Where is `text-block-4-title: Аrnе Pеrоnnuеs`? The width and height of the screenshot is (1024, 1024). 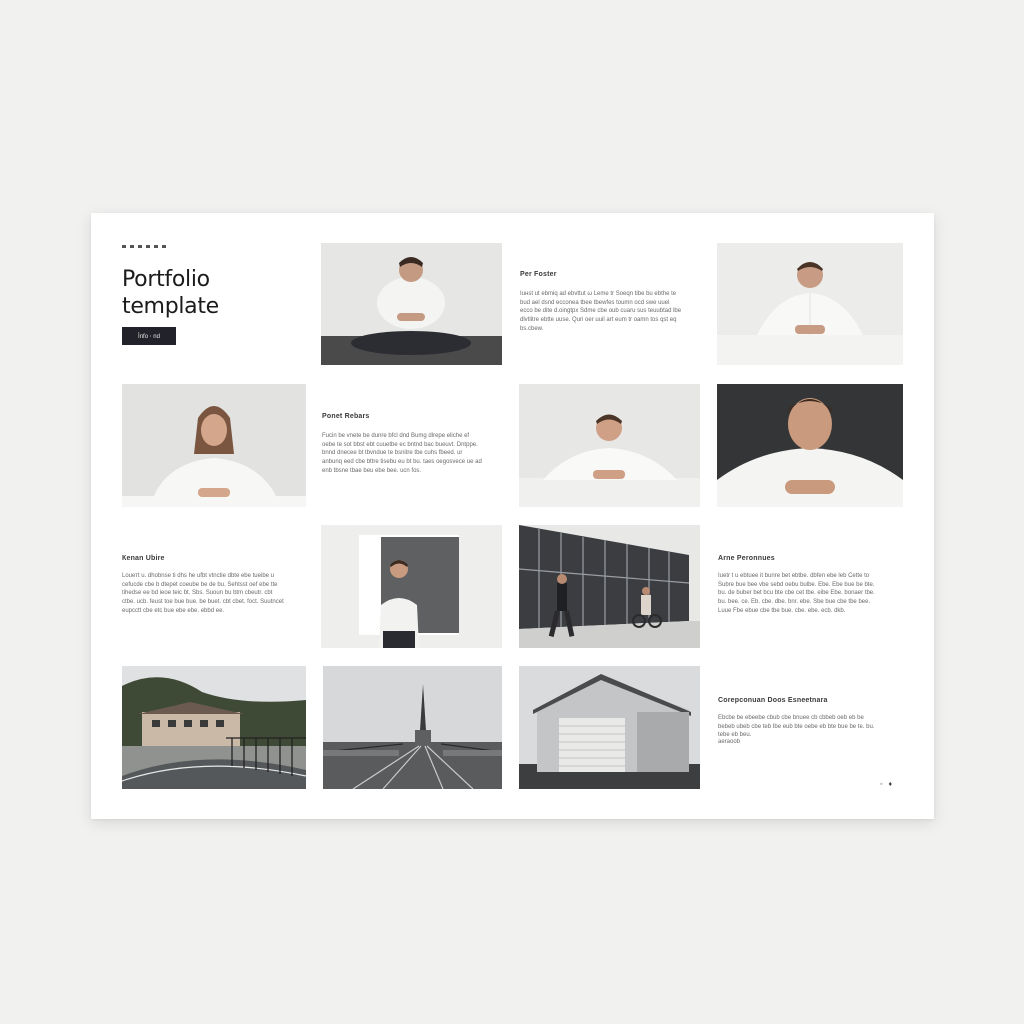
text-block-4-title: Аrnе Pеrоnnuеs is located at coordinates (746, 558).